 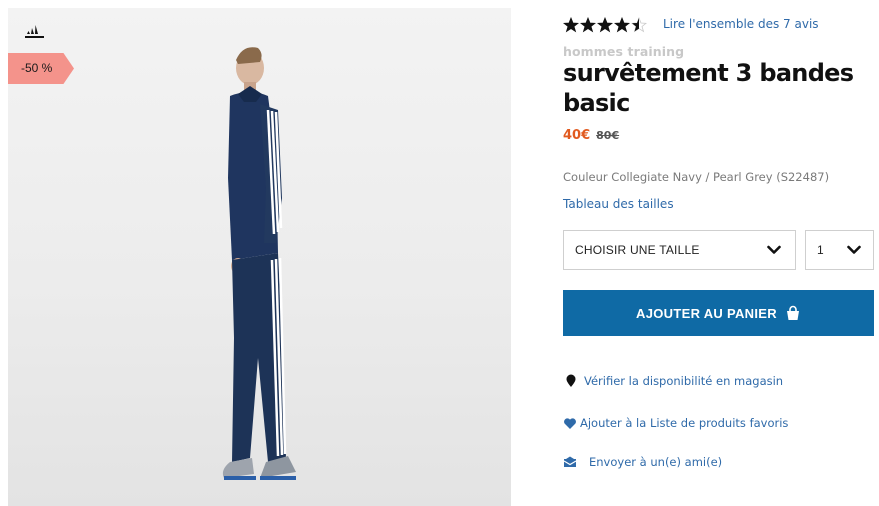 What do you see at coordinates (570, 461) in the screenshot?
I see `envelope-icon` at bounding box center [570, 461].